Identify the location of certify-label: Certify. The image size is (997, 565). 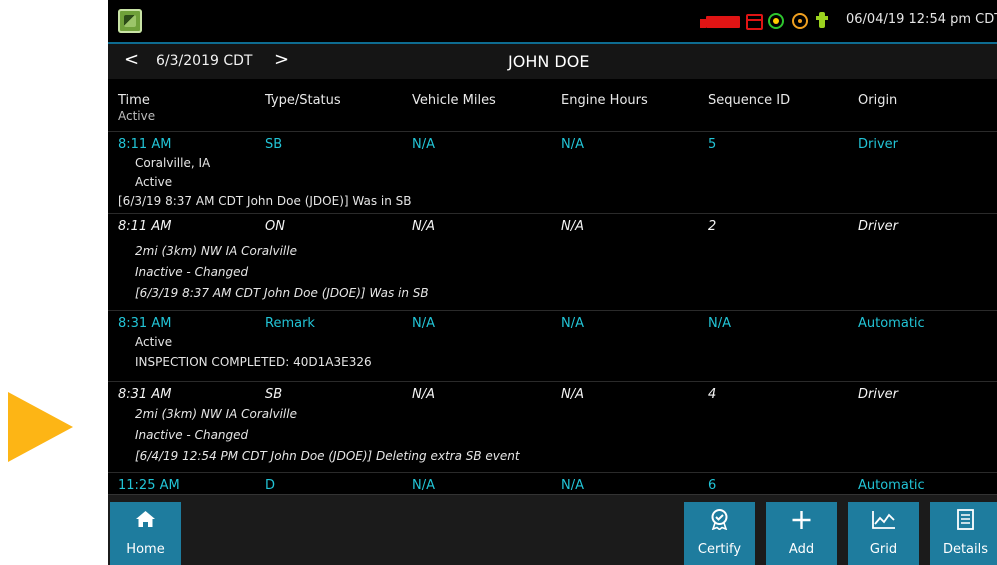
(719, 549).